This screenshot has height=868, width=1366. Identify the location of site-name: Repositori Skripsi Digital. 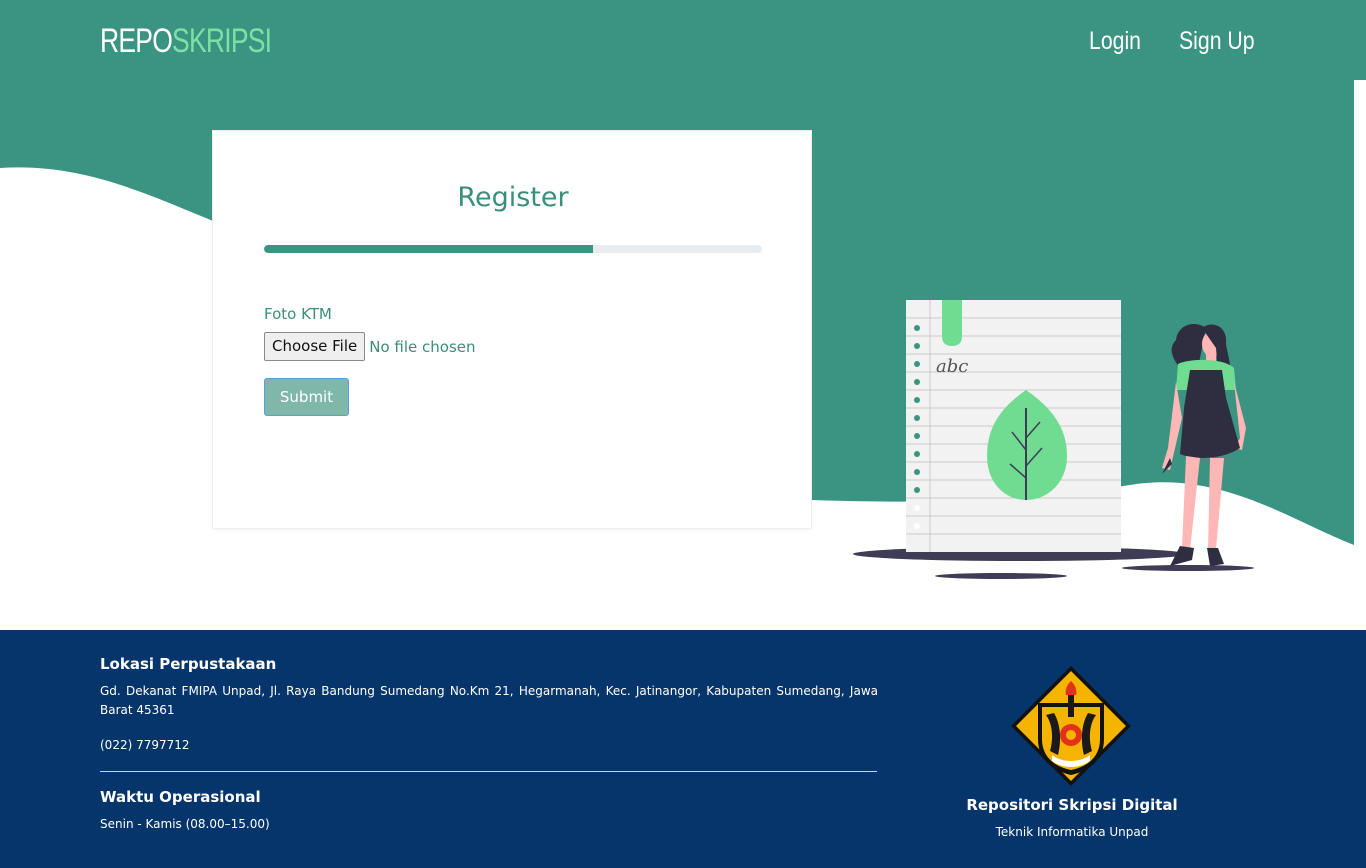
(1072, 805).